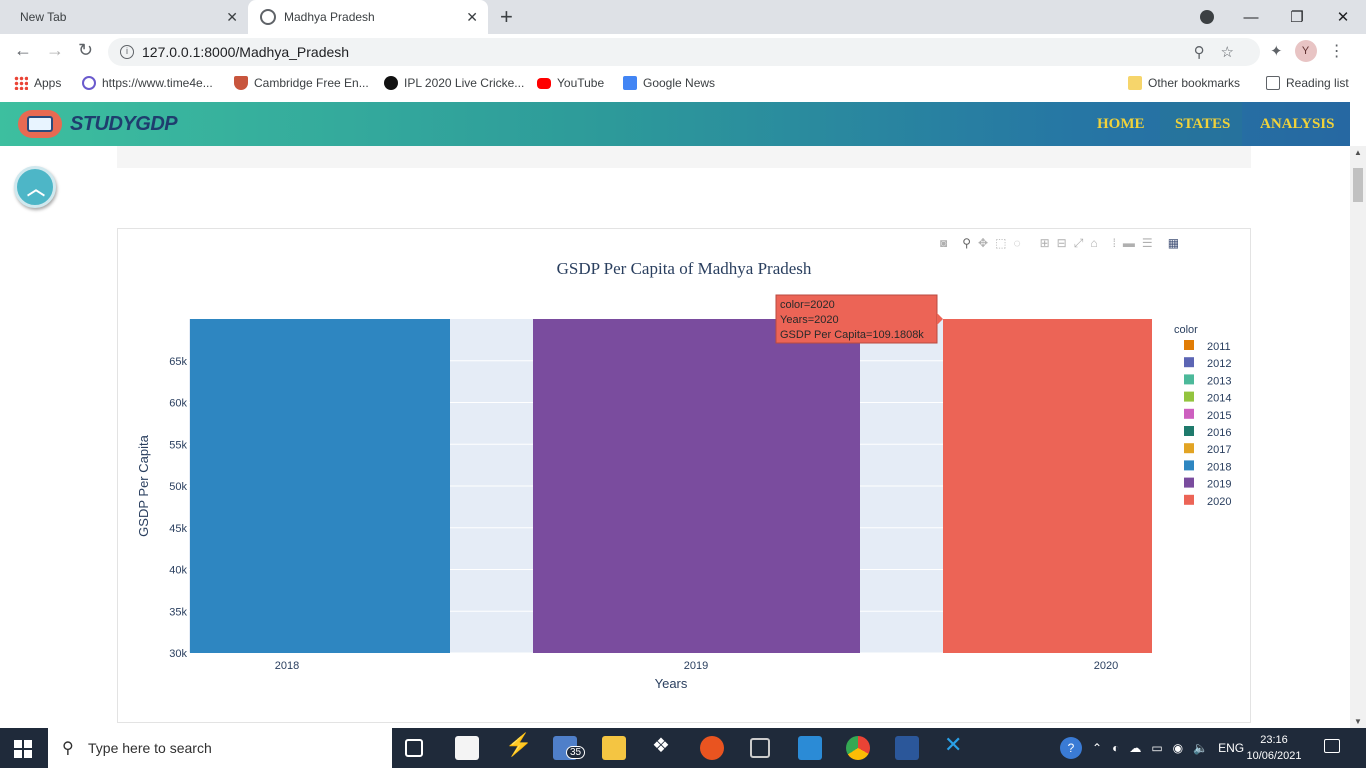 This screenshot has height=768, width=1366. What do you see at coordinates (679, 83) in the screenshot?
I see `bookmark-label: Google News` at bounding box center [679, 83].